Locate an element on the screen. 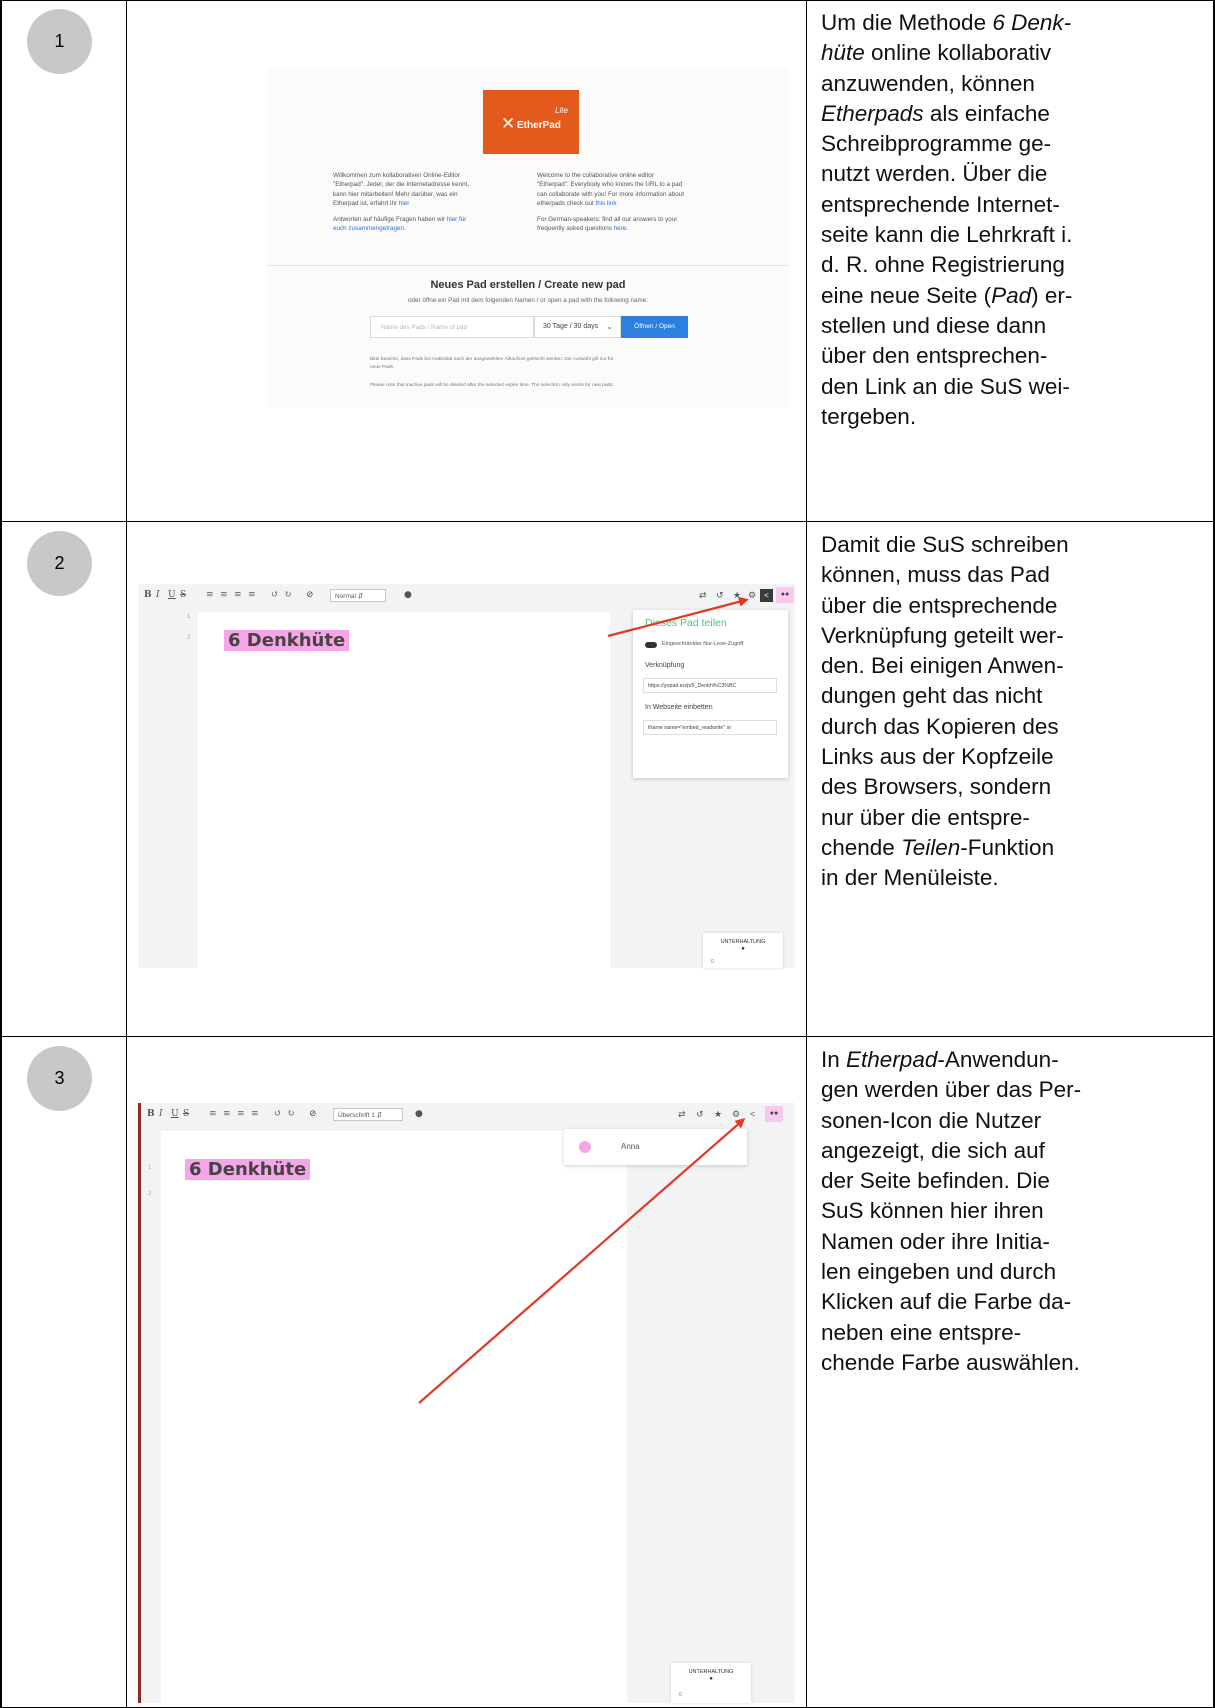 This screenshot has height=1708, width=1215. table-top-border is located at coordinates (607, 0).